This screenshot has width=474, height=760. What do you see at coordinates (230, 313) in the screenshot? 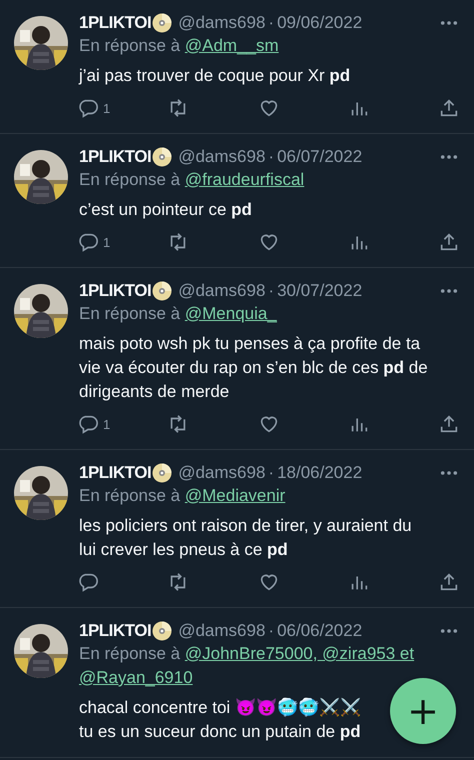
I see `mention-link: @Menquia_` at bounding box center [230, 313].